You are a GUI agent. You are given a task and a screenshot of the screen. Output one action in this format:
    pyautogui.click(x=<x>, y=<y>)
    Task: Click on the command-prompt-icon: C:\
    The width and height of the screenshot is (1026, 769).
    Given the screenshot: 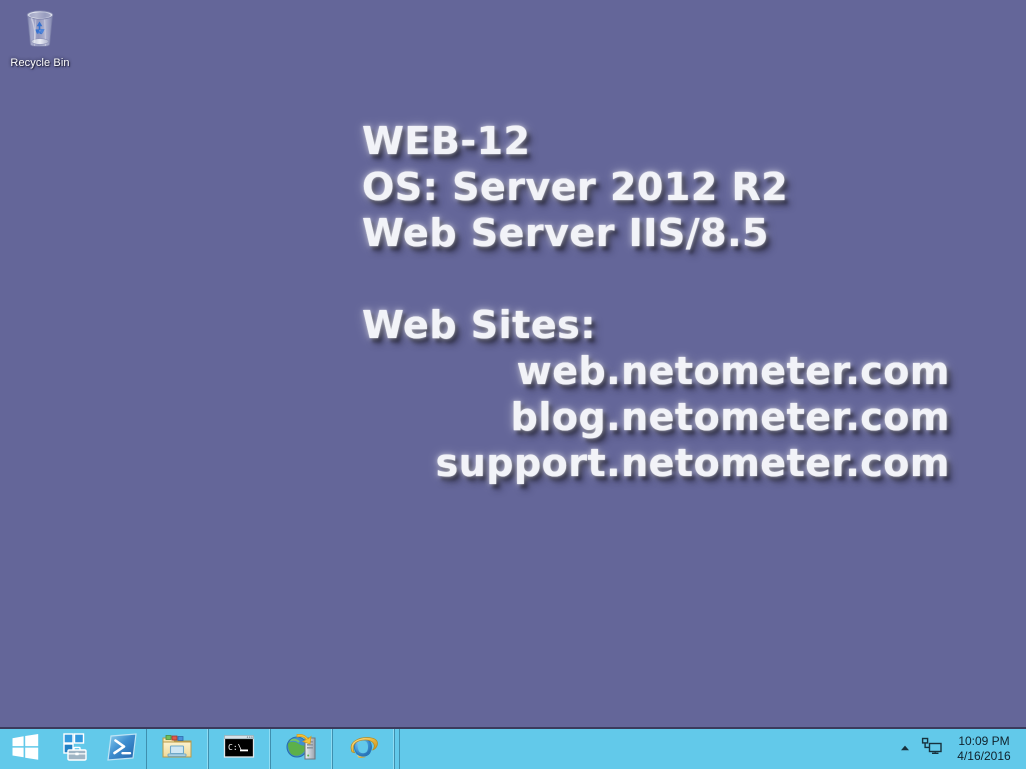 What is the action you would take?
    pyautogui.click(x=239, y=749)
    